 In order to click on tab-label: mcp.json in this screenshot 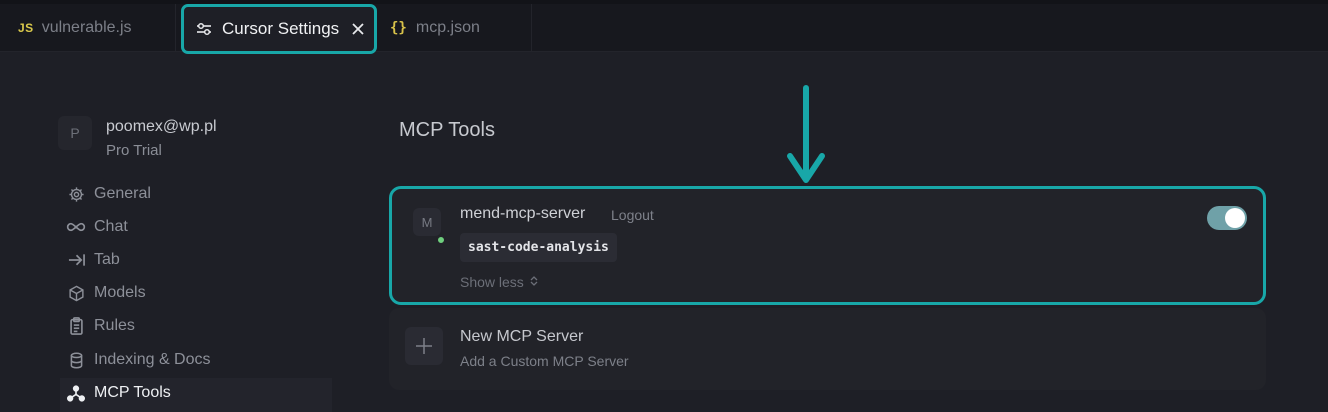, I will do `click(447, 27)`.